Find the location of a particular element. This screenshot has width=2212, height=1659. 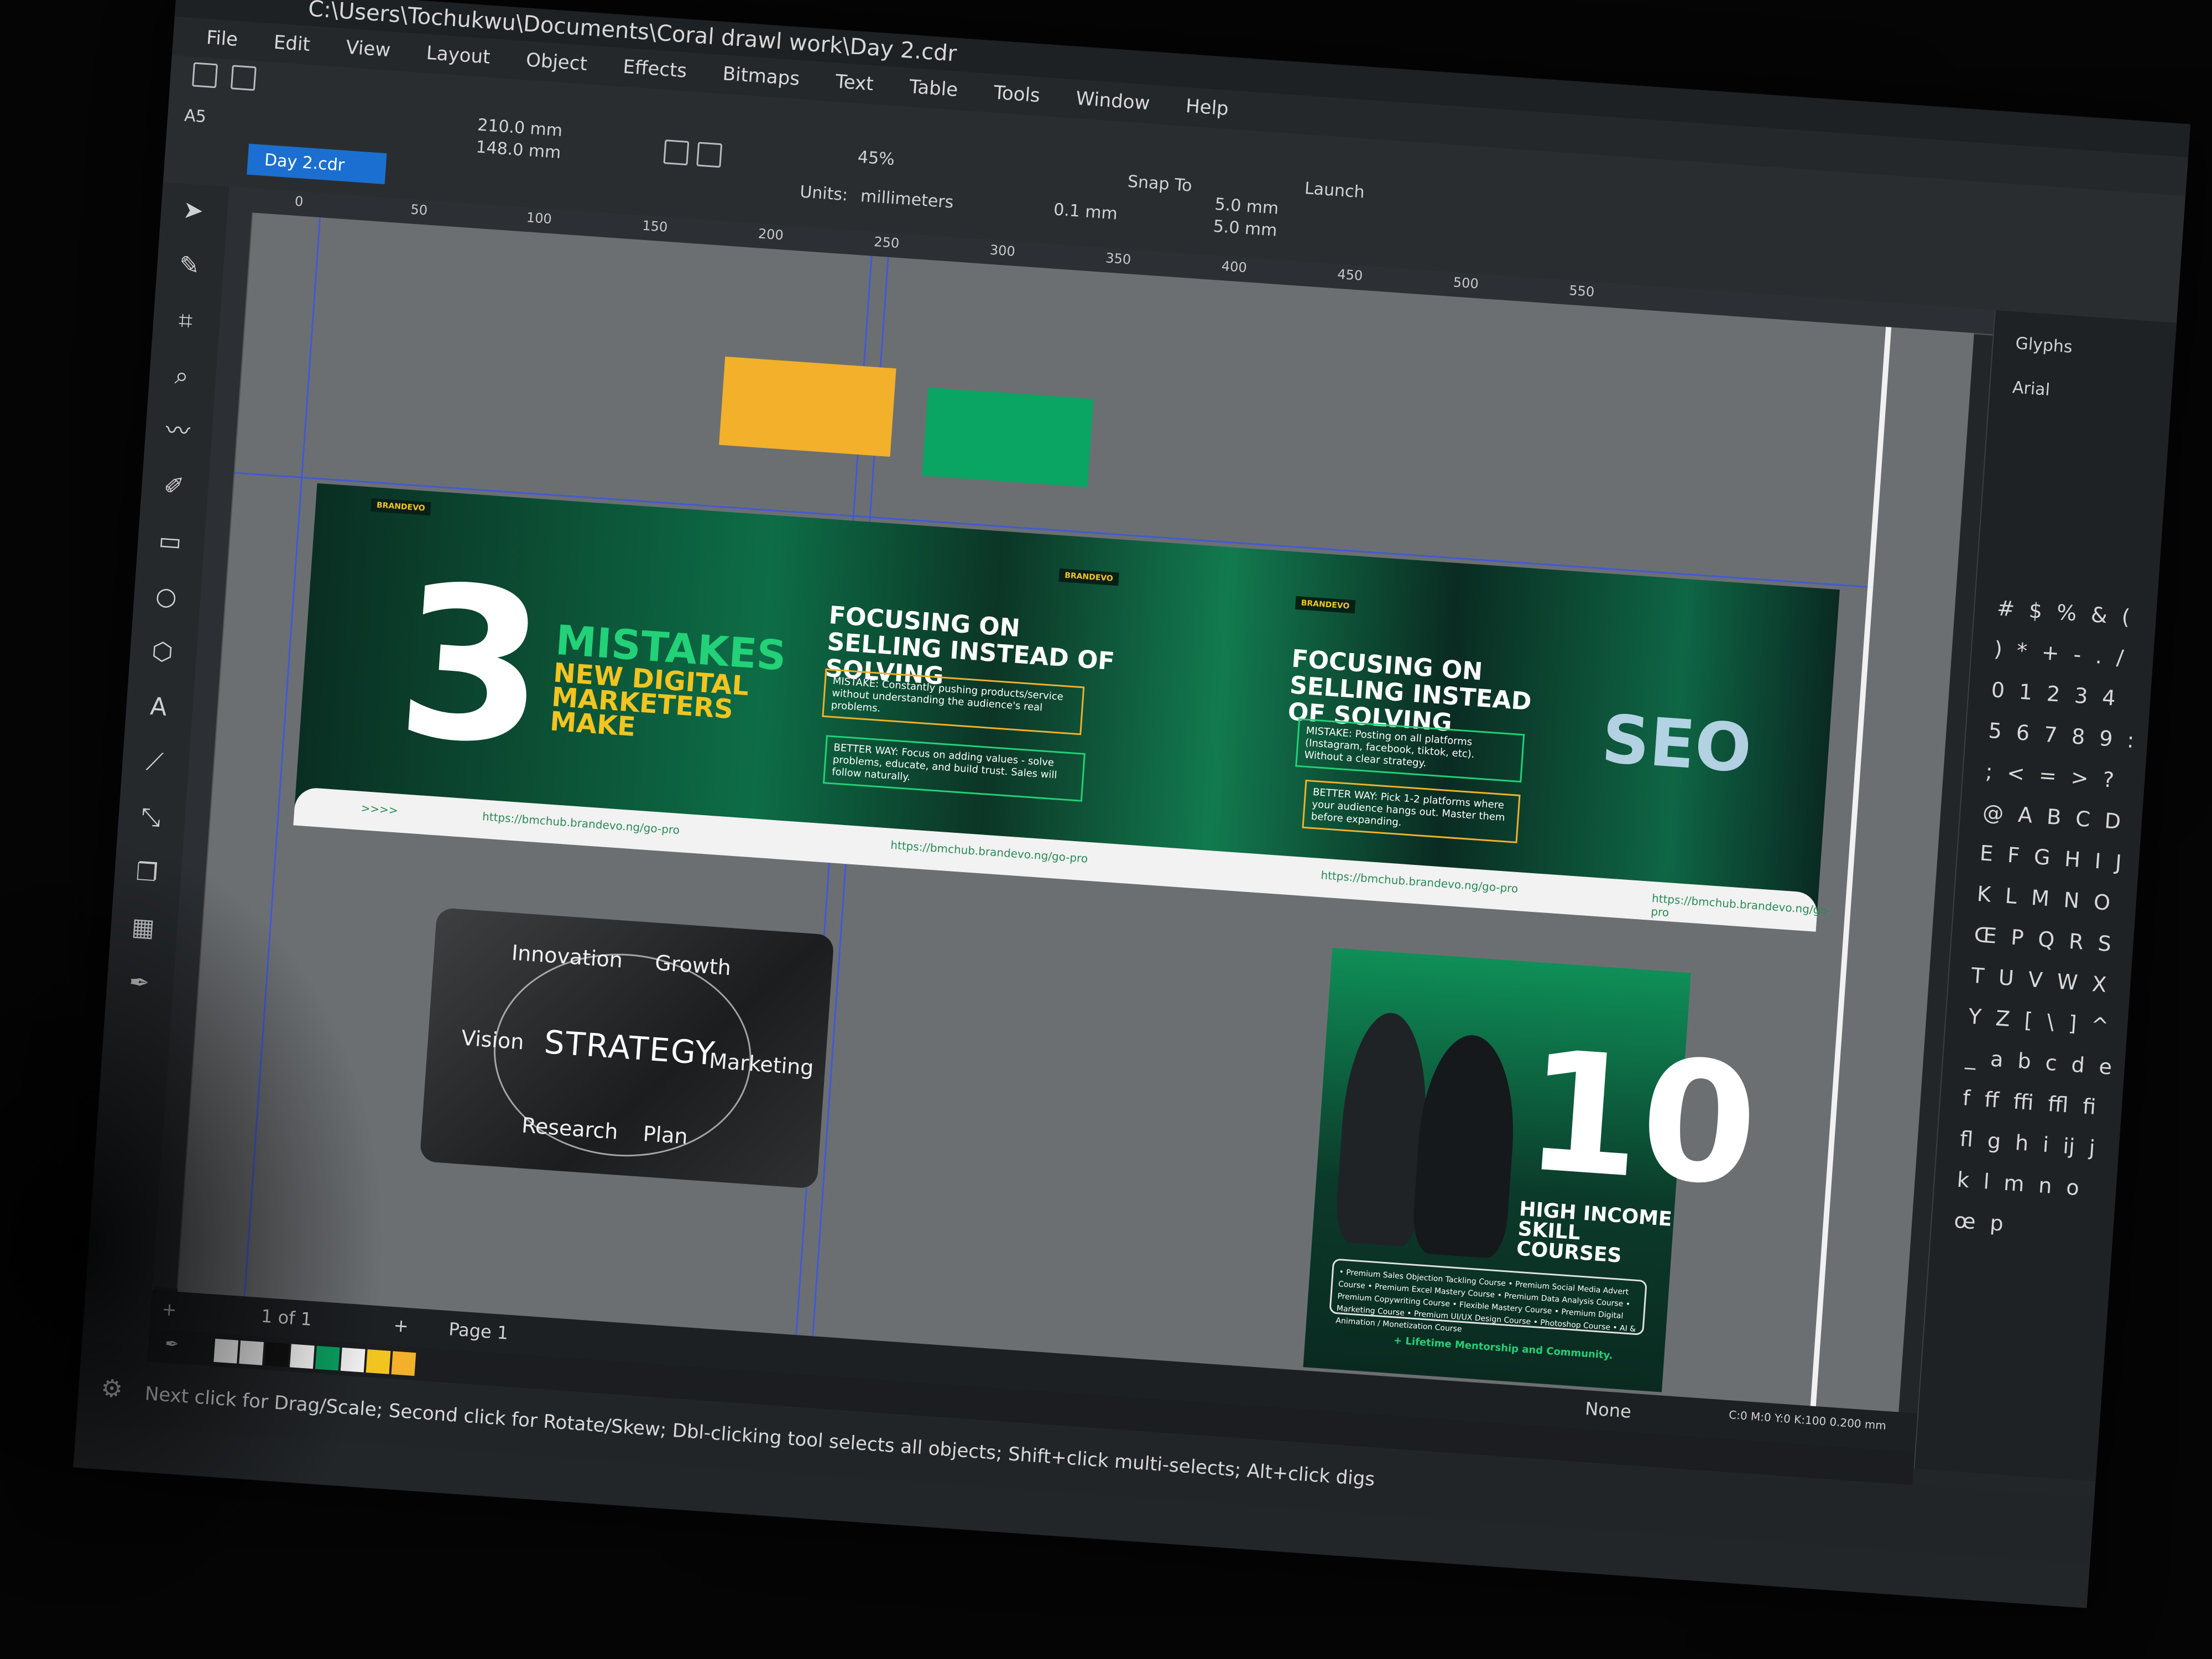

ruler-tick: 450 is located at coordinates (1351, 275).